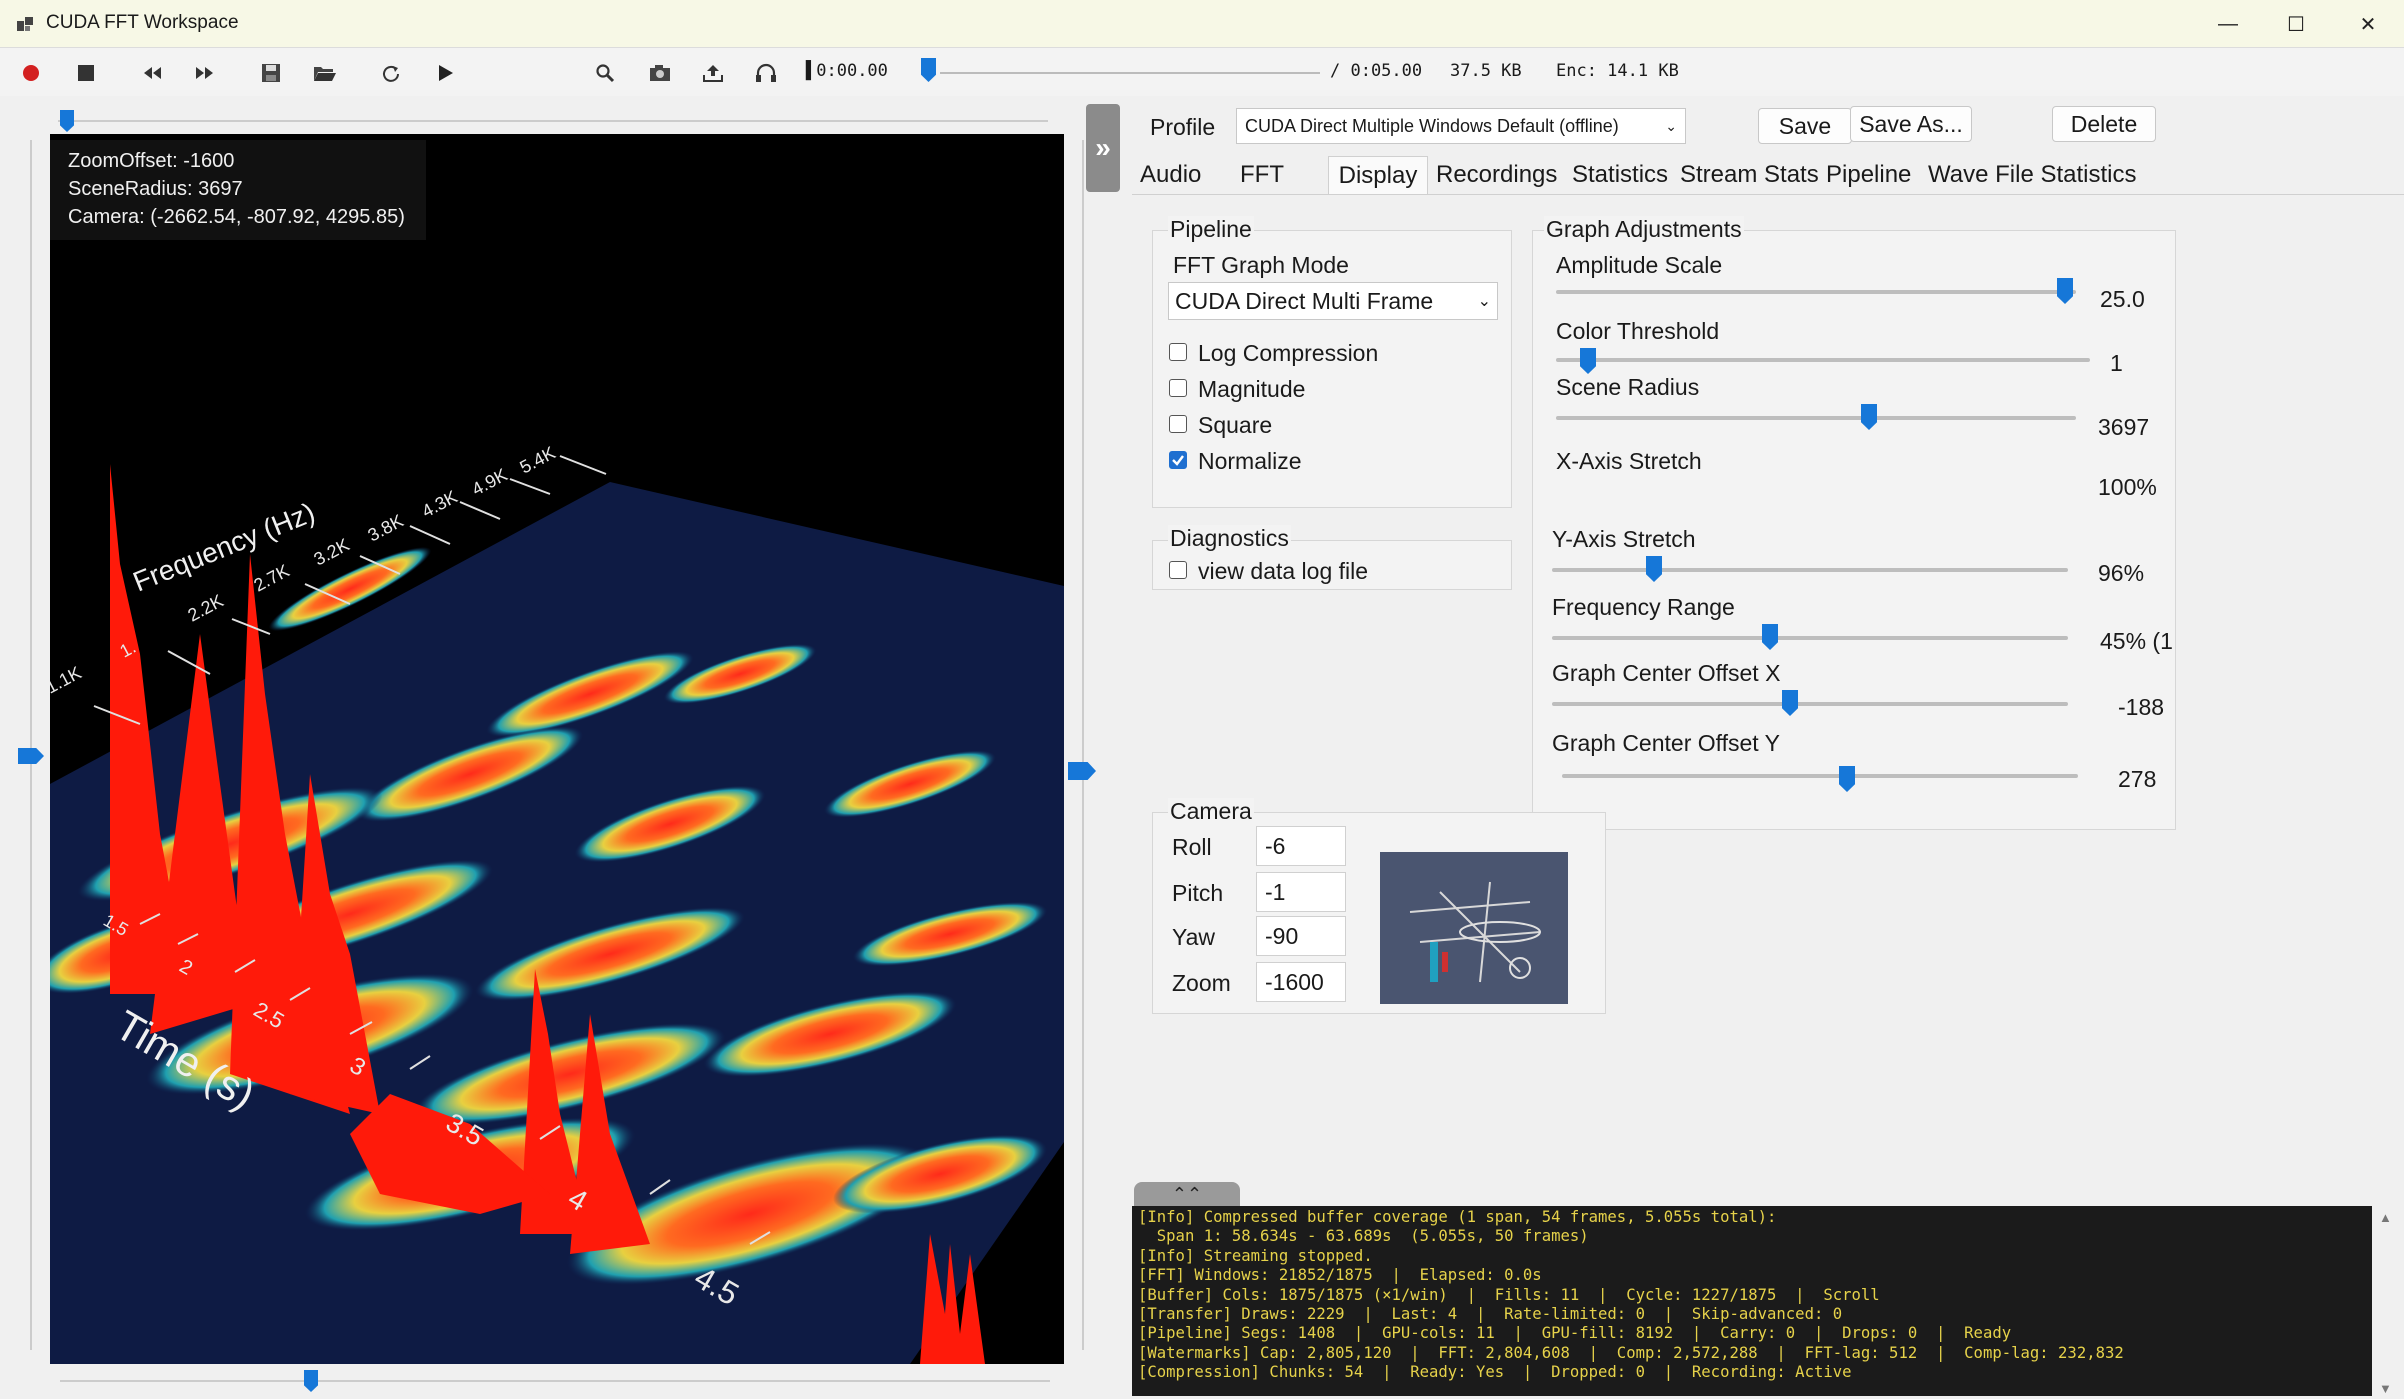 This screenshot has height=1399, width=2404. Describe the element at coordinates (553, 121) in the screenshot. I see `horizontal-scroll-top-track` at that location.